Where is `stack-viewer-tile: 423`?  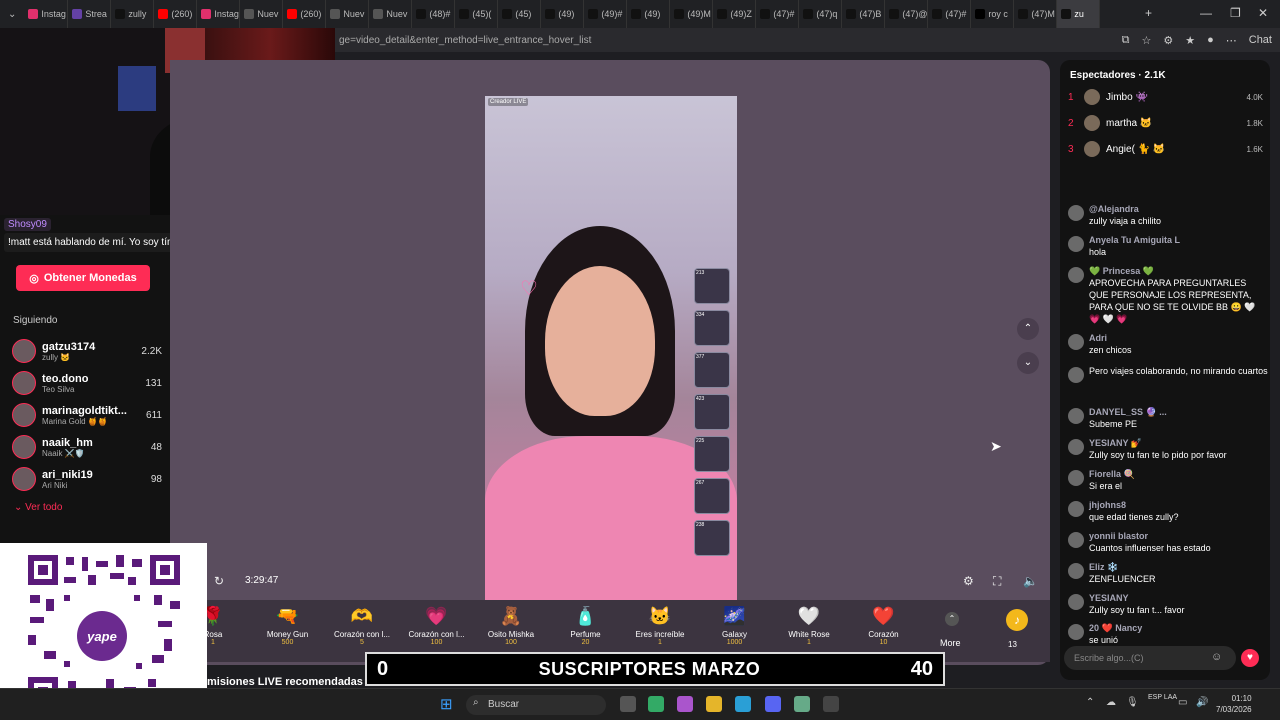
stack-viewer-tile: 423 is located at coordinates (712, 412).